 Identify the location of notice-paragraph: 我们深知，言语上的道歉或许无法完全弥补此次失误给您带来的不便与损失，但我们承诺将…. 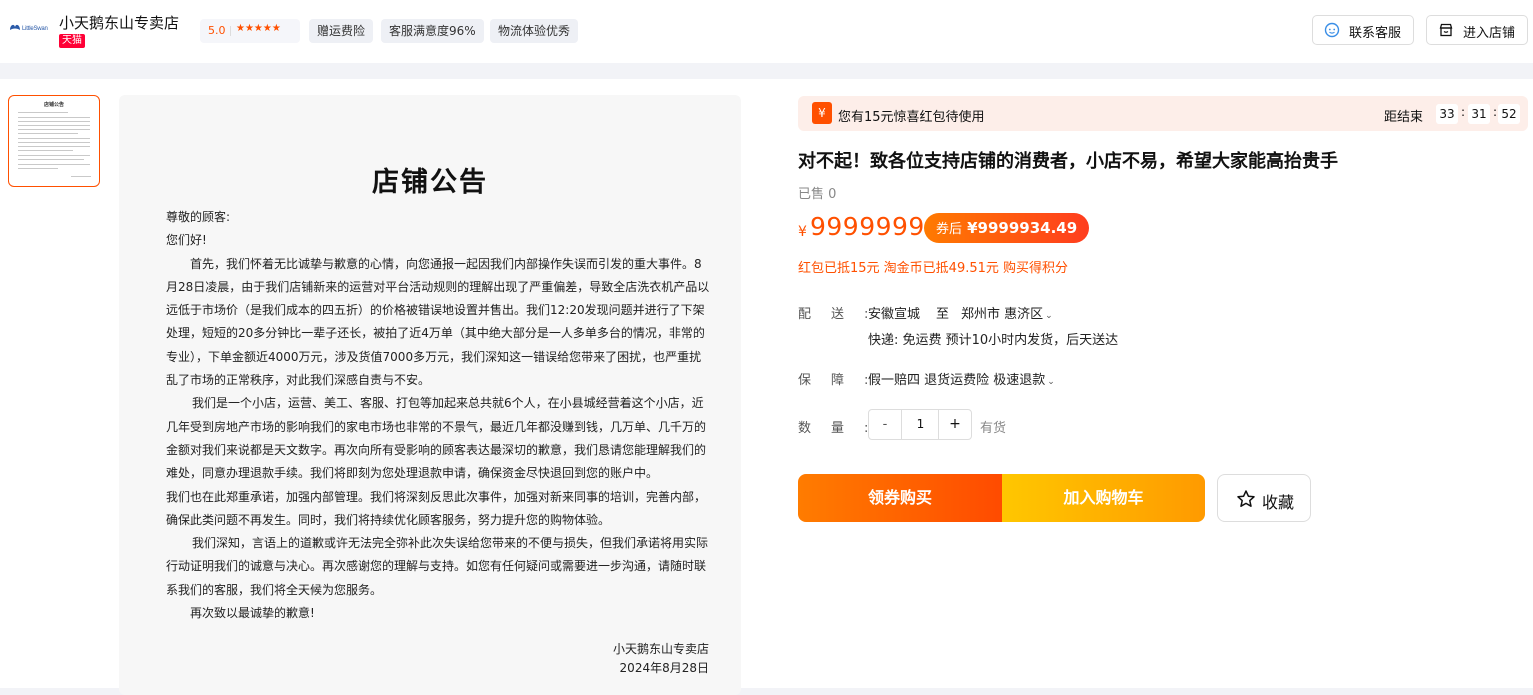
(437, 566).